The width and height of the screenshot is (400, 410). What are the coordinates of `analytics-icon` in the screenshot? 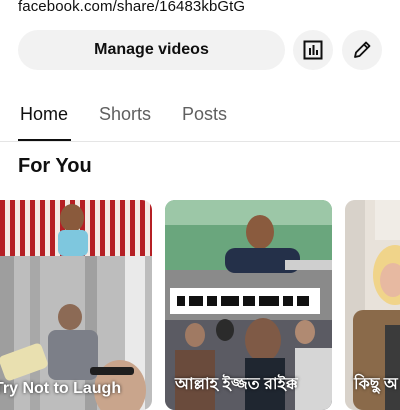 It's located at (313, 50).